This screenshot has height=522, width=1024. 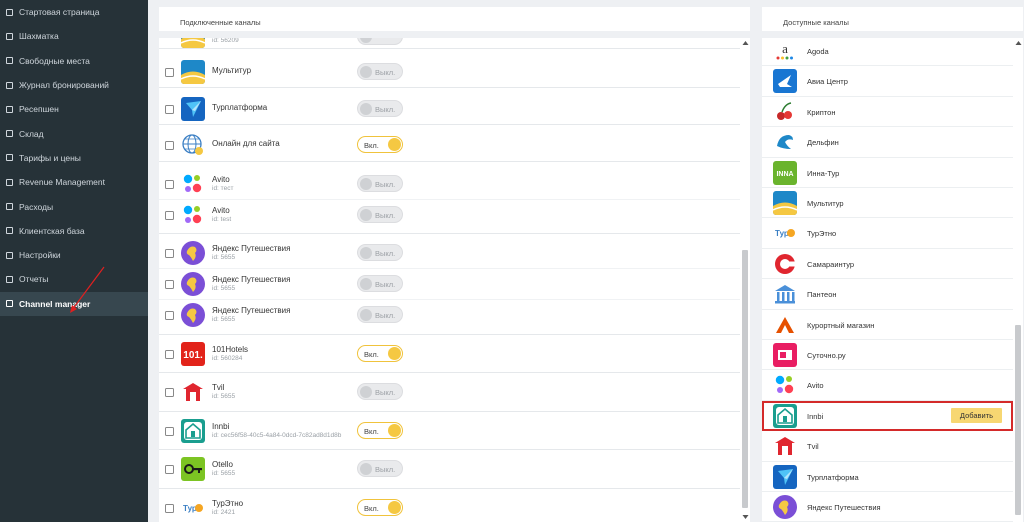 I want to click on sidebar-item-7: Revenue Management, so click(x=74, y=182).